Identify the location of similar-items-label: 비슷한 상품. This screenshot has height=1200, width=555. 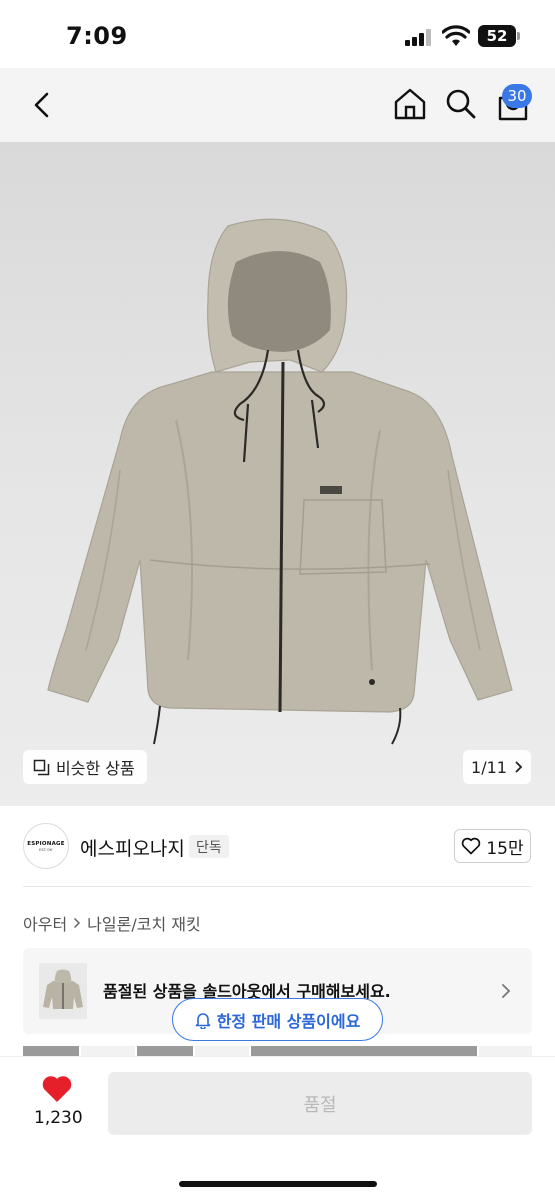
(95, 768).